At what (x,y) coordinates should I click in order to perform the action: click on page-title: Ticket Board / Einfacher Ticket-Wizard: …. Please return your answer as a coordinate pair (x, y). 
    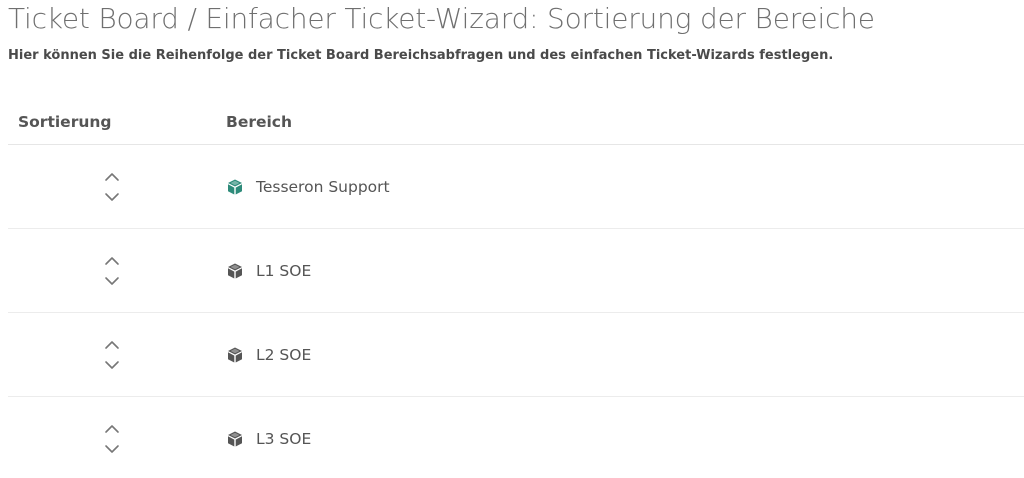
    Looking at the image, I should click on (441, 18).